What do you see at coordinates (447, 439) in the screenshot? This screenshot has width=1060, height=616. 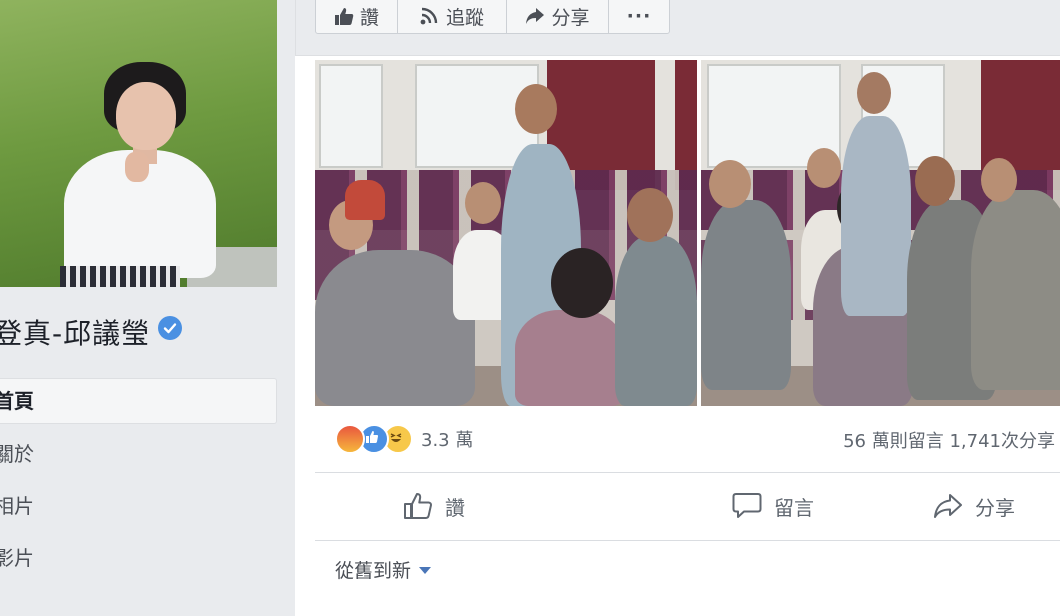 I see `reaction-count: 3.3 萬` at bounding box center [447, 439].